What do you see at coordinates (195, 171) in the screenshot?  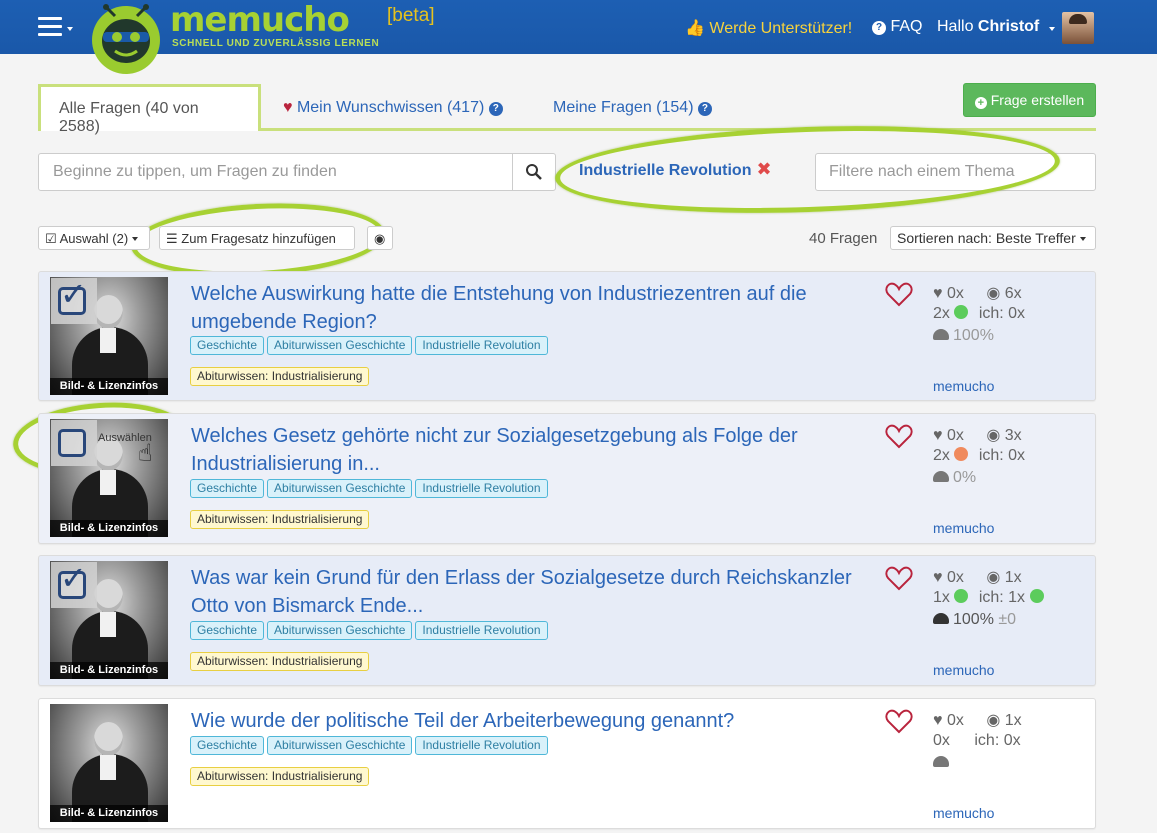 I see `search-placeholder: Beginne zu tippen, um Fragen zu finden` at bounding box center [195, 171].